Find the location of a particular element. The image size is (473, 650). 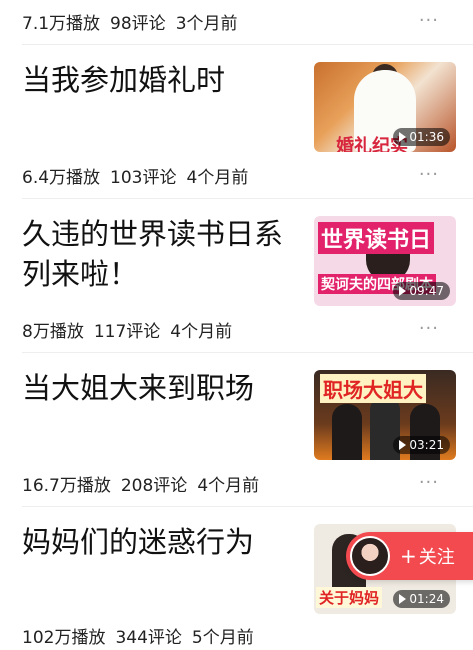

plus-icon: + is located at coordinates (408, 556).